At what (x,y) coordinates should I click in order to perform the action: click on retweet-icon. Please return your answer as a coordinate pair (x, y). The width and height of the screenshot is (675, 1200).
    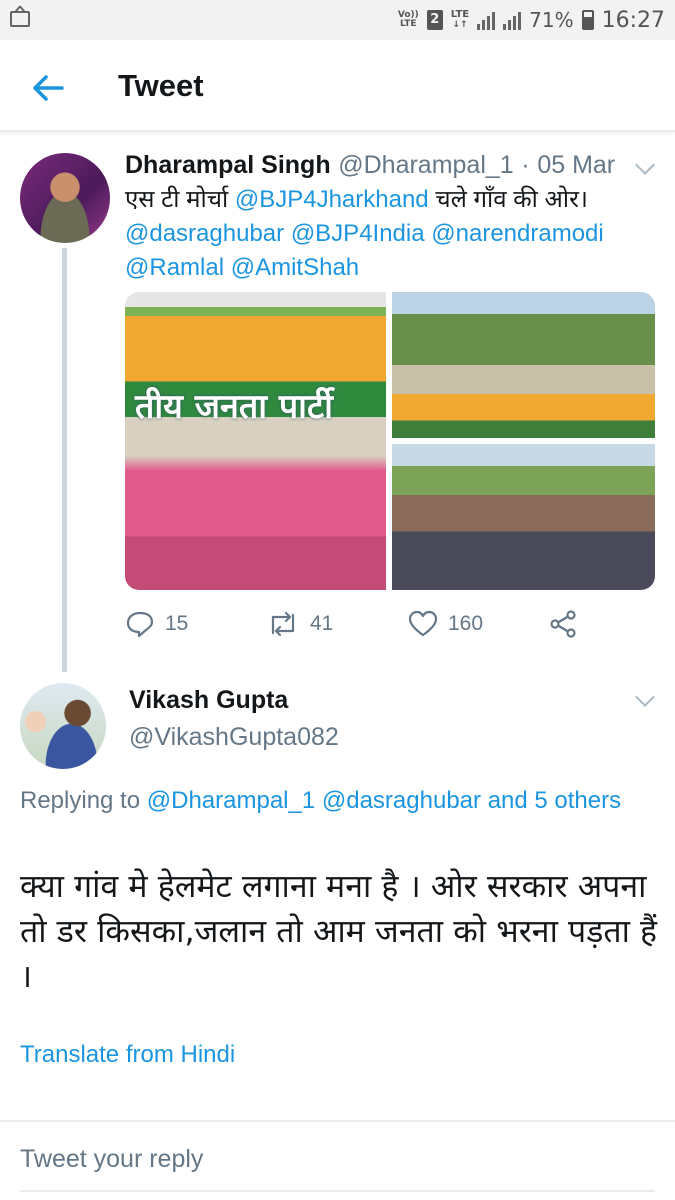
    Looking at the image, I should click on (283, 624).